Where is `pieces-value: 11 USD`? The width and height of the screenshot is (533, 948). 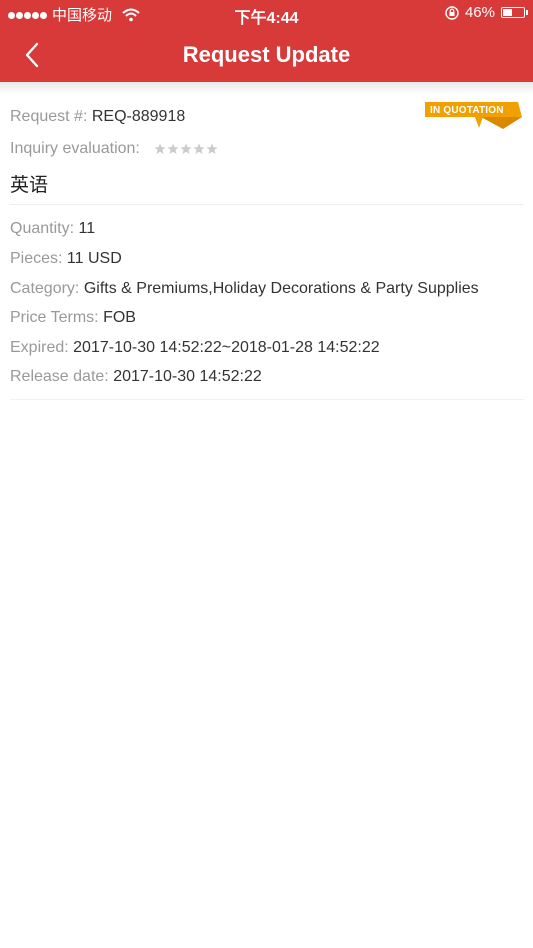 pieces-value: 11 USD is located at coordinates (94, 258).